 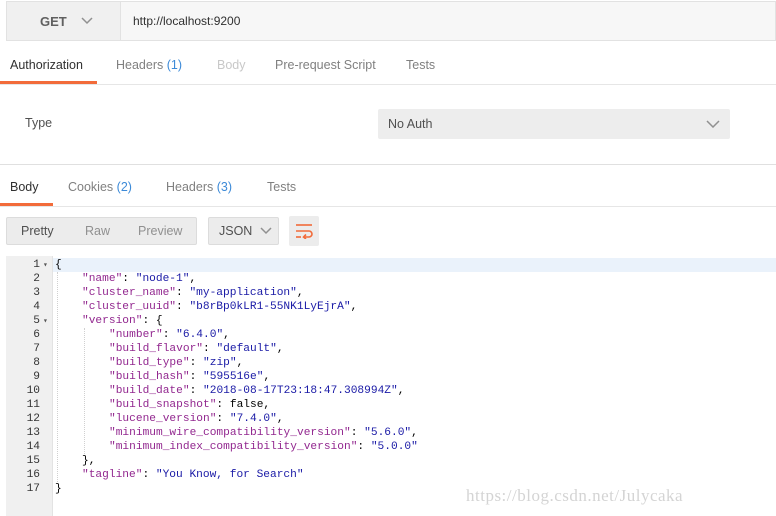 I want to click on tab-count-badge: (3), so click(x=224, y=187).